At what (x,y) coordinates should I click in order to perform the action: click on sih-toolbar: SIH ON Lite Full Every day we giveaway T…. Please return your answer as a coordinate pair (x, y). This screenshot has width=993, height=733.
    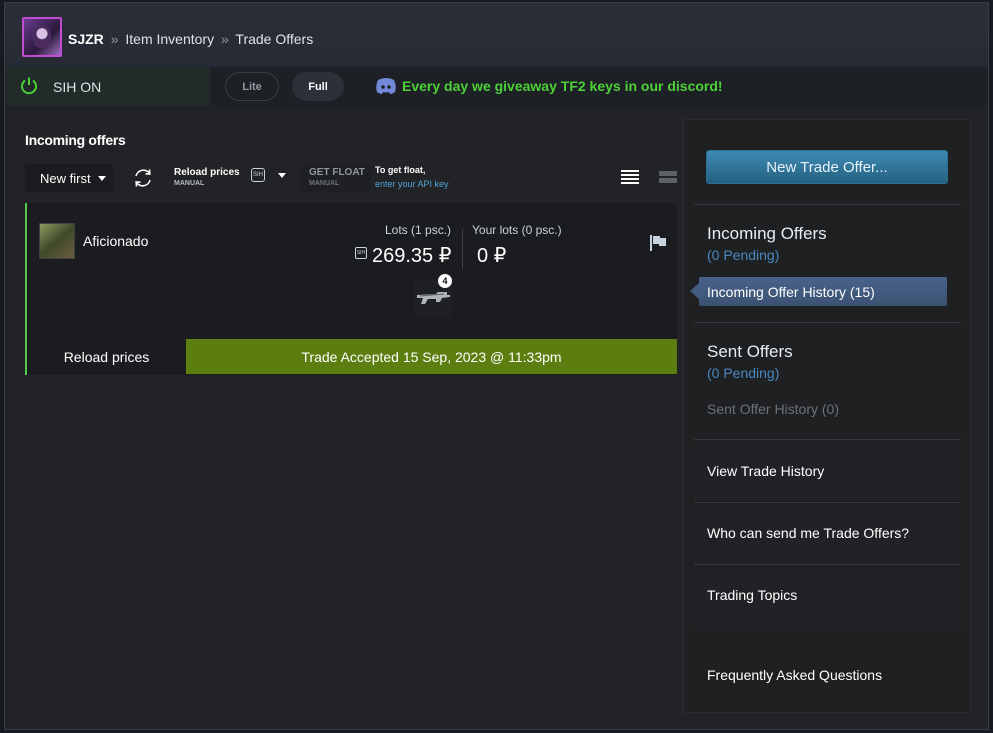
    Looking at the image, I should click on (496, 86).